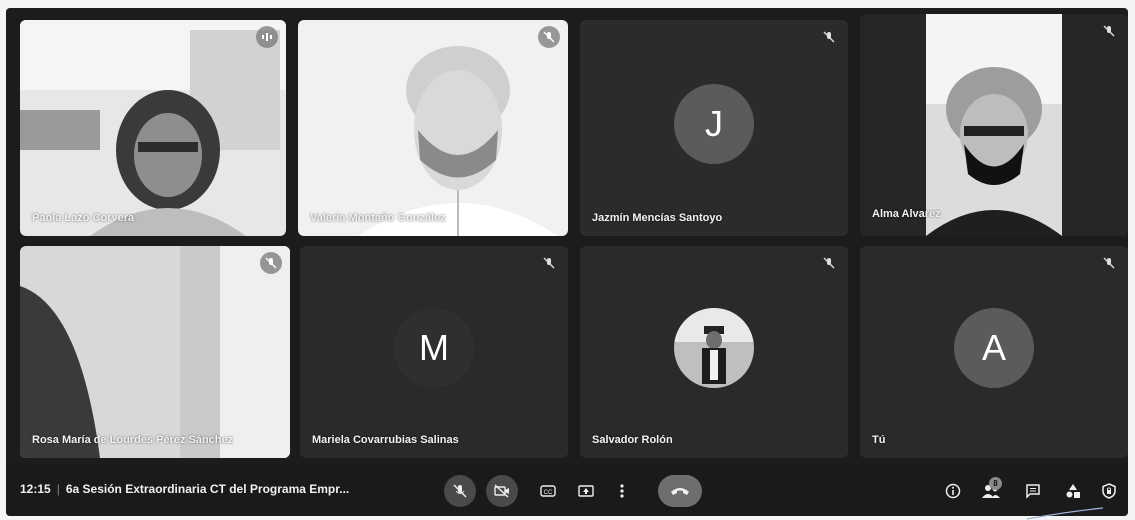 The image size is (1135, 520). I want to click on participant-name: Rosa María de Lourdes Pérez Sánchez, so click(133, 440).